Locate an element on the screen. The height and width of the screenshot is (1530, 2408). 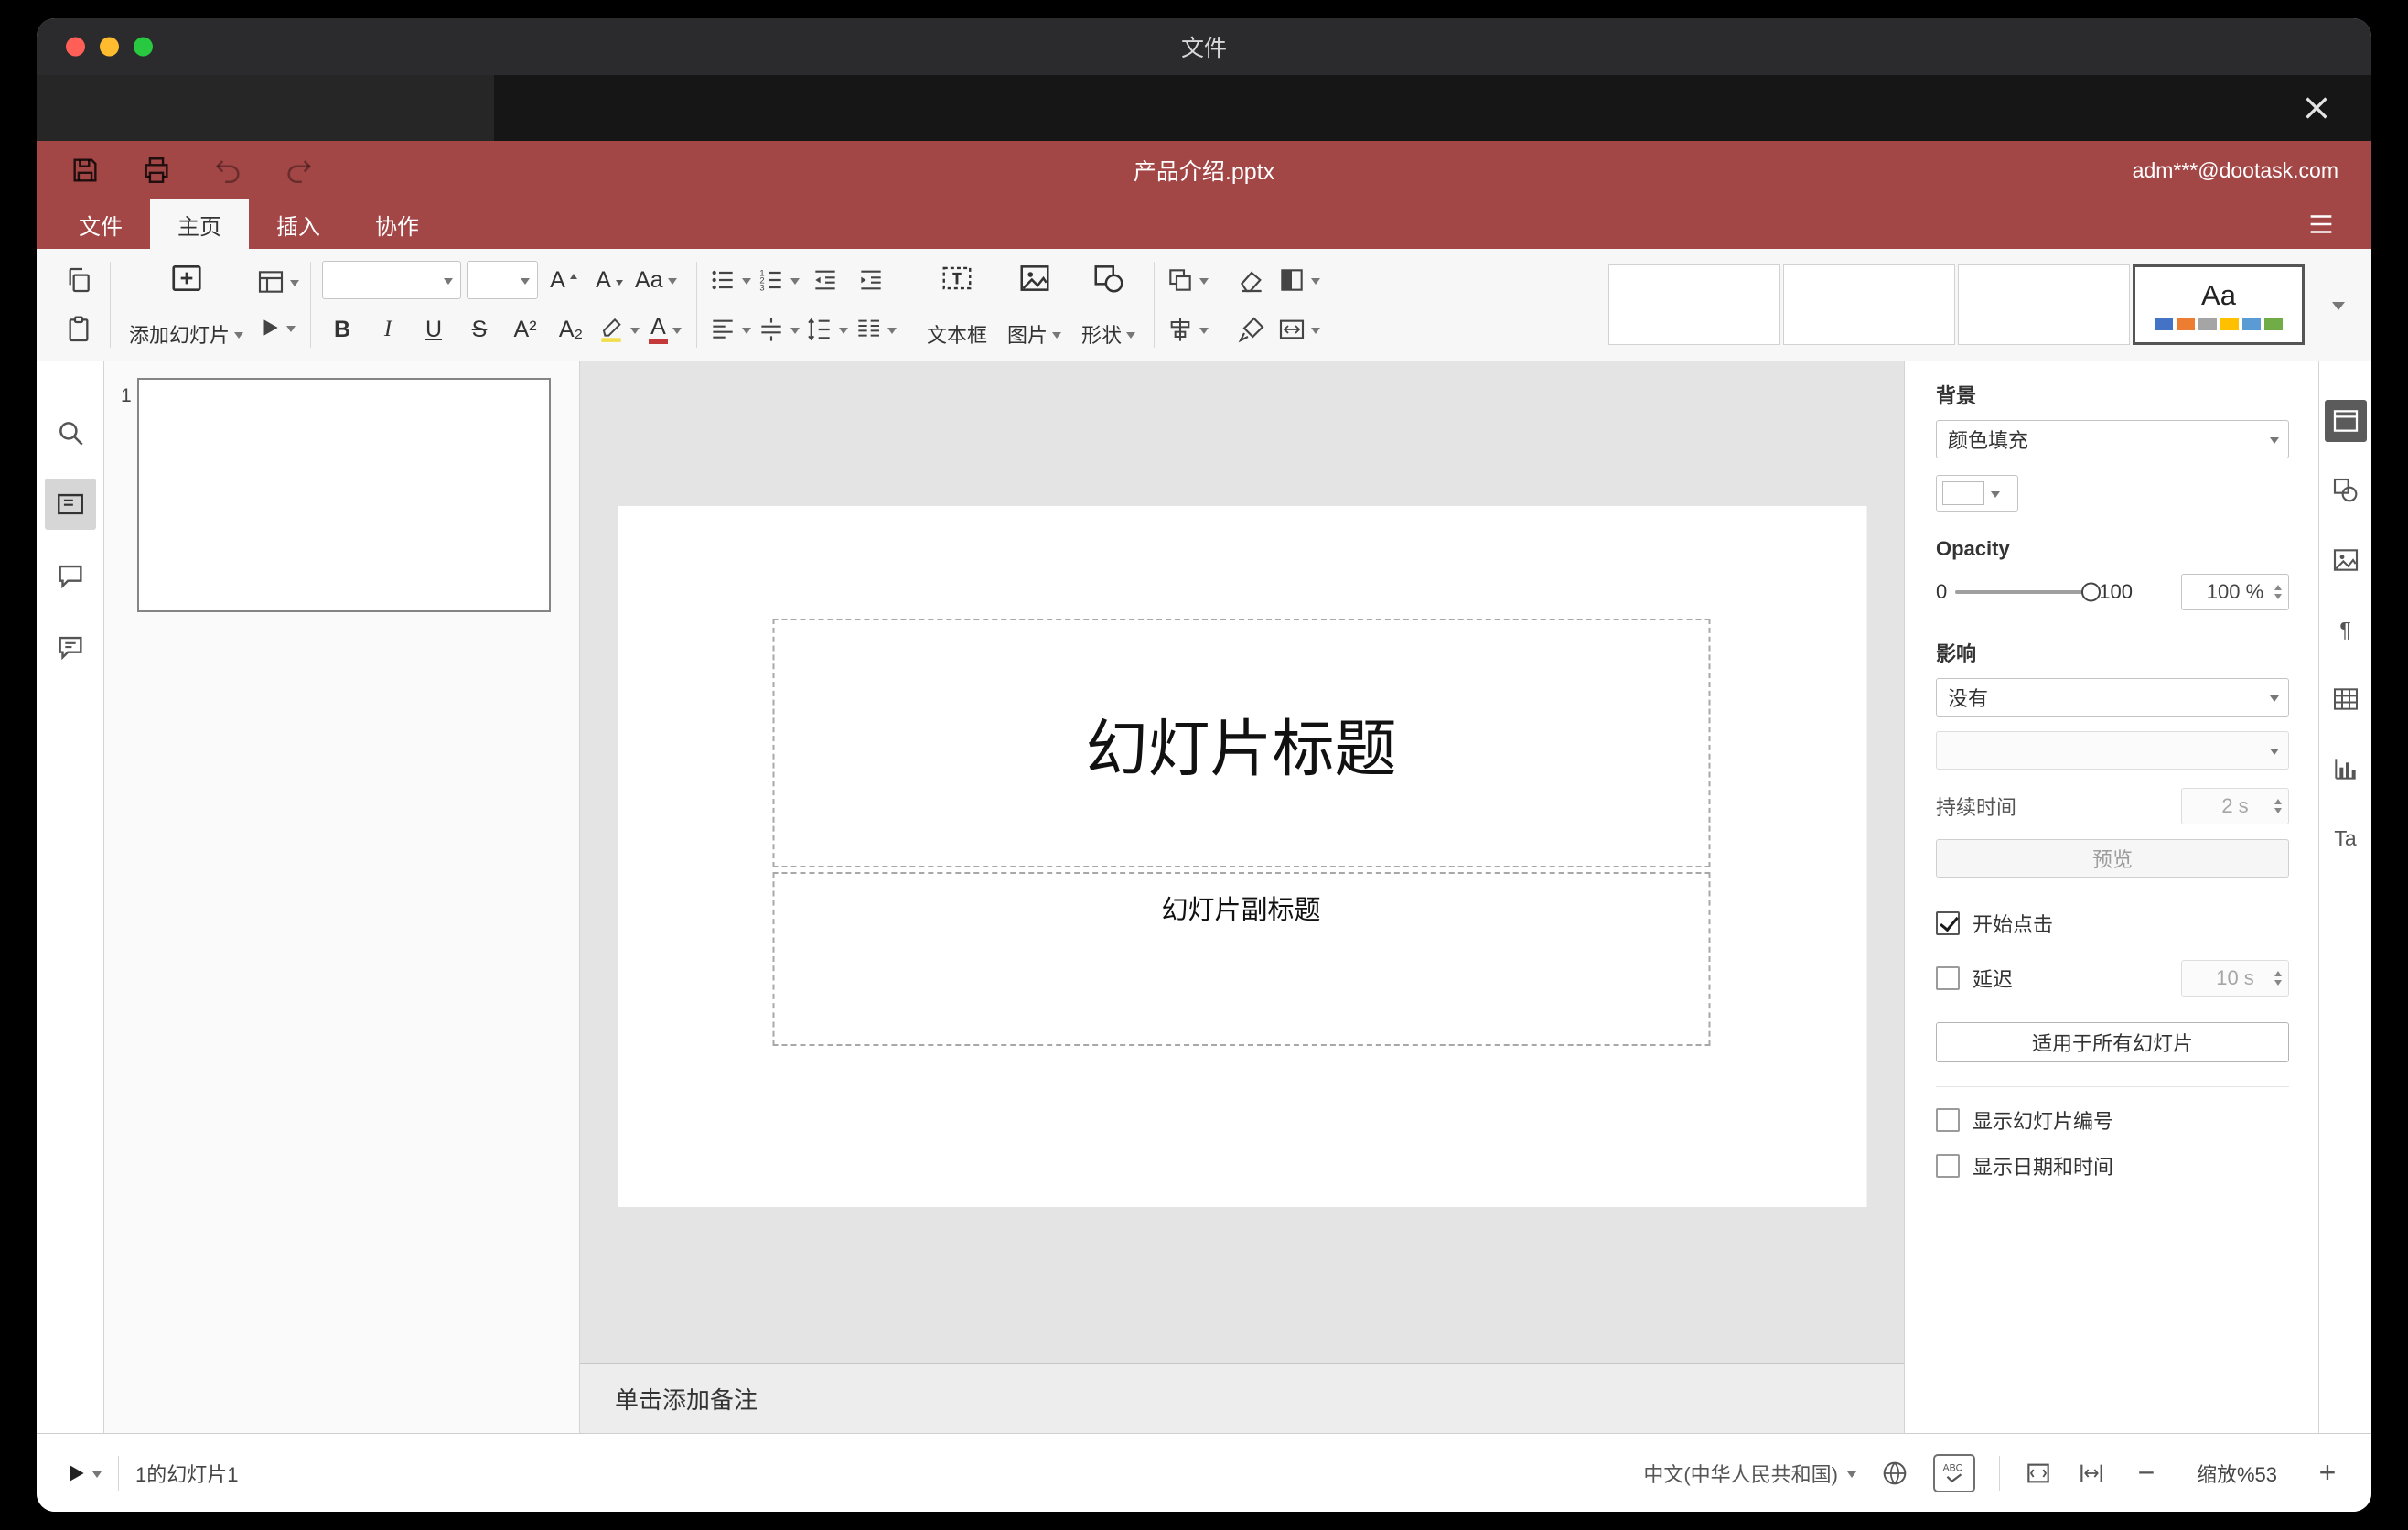
notes-area: 单击添加备注 is located at coordinates (1242, 1398).